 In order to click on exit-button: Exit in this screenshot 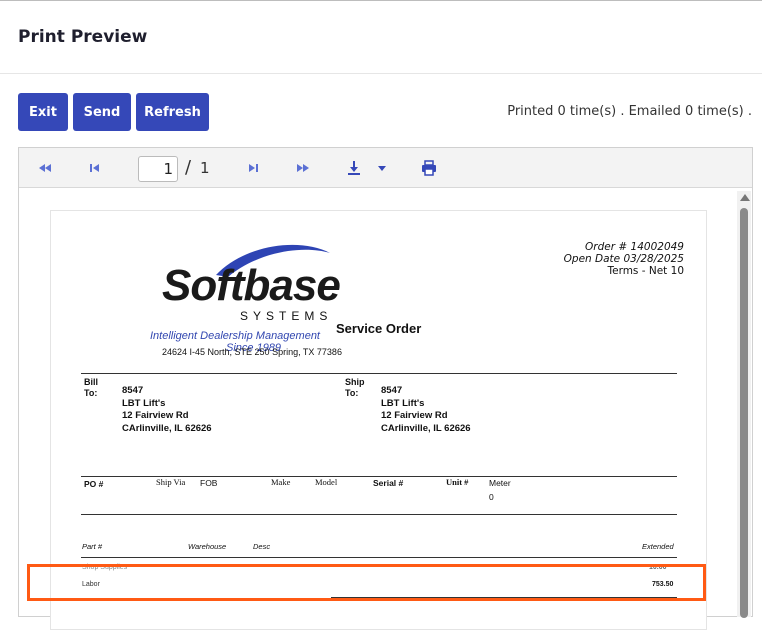, I will do `click(43, 112)`.